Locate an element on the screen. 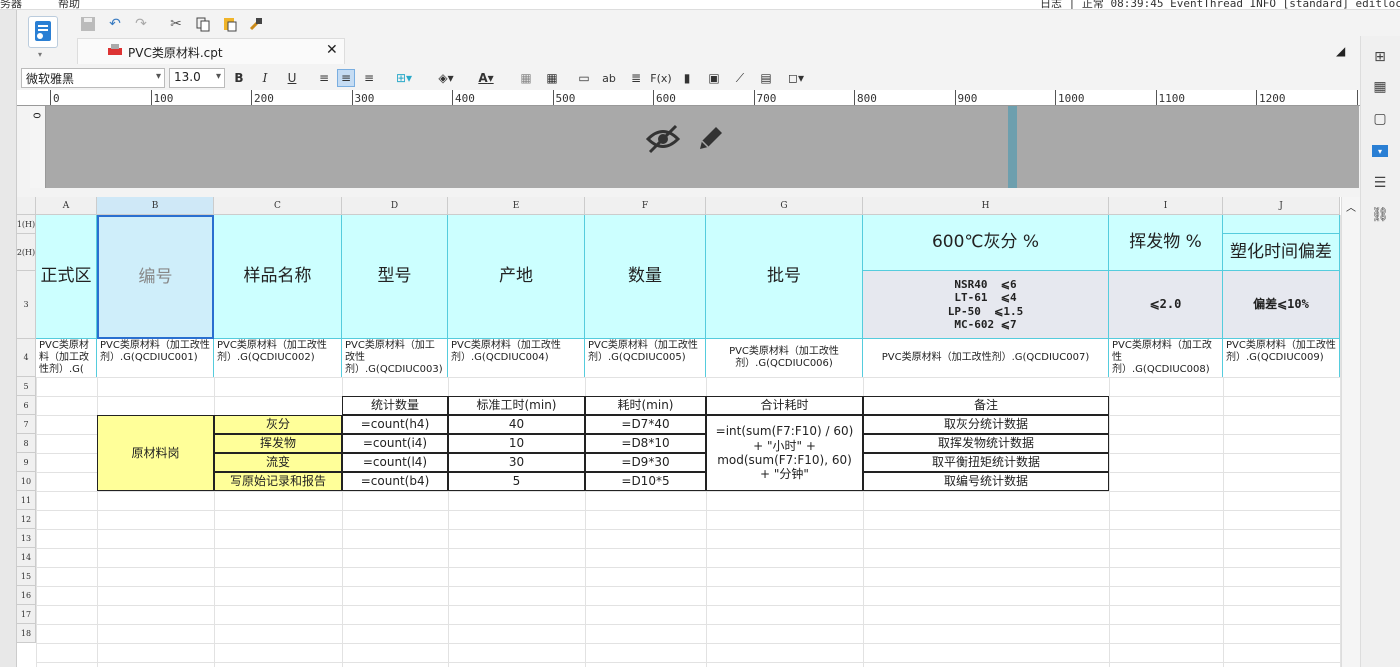 The image size is (1400, 667). row-header: 4 is located at coordinates (26, 358).